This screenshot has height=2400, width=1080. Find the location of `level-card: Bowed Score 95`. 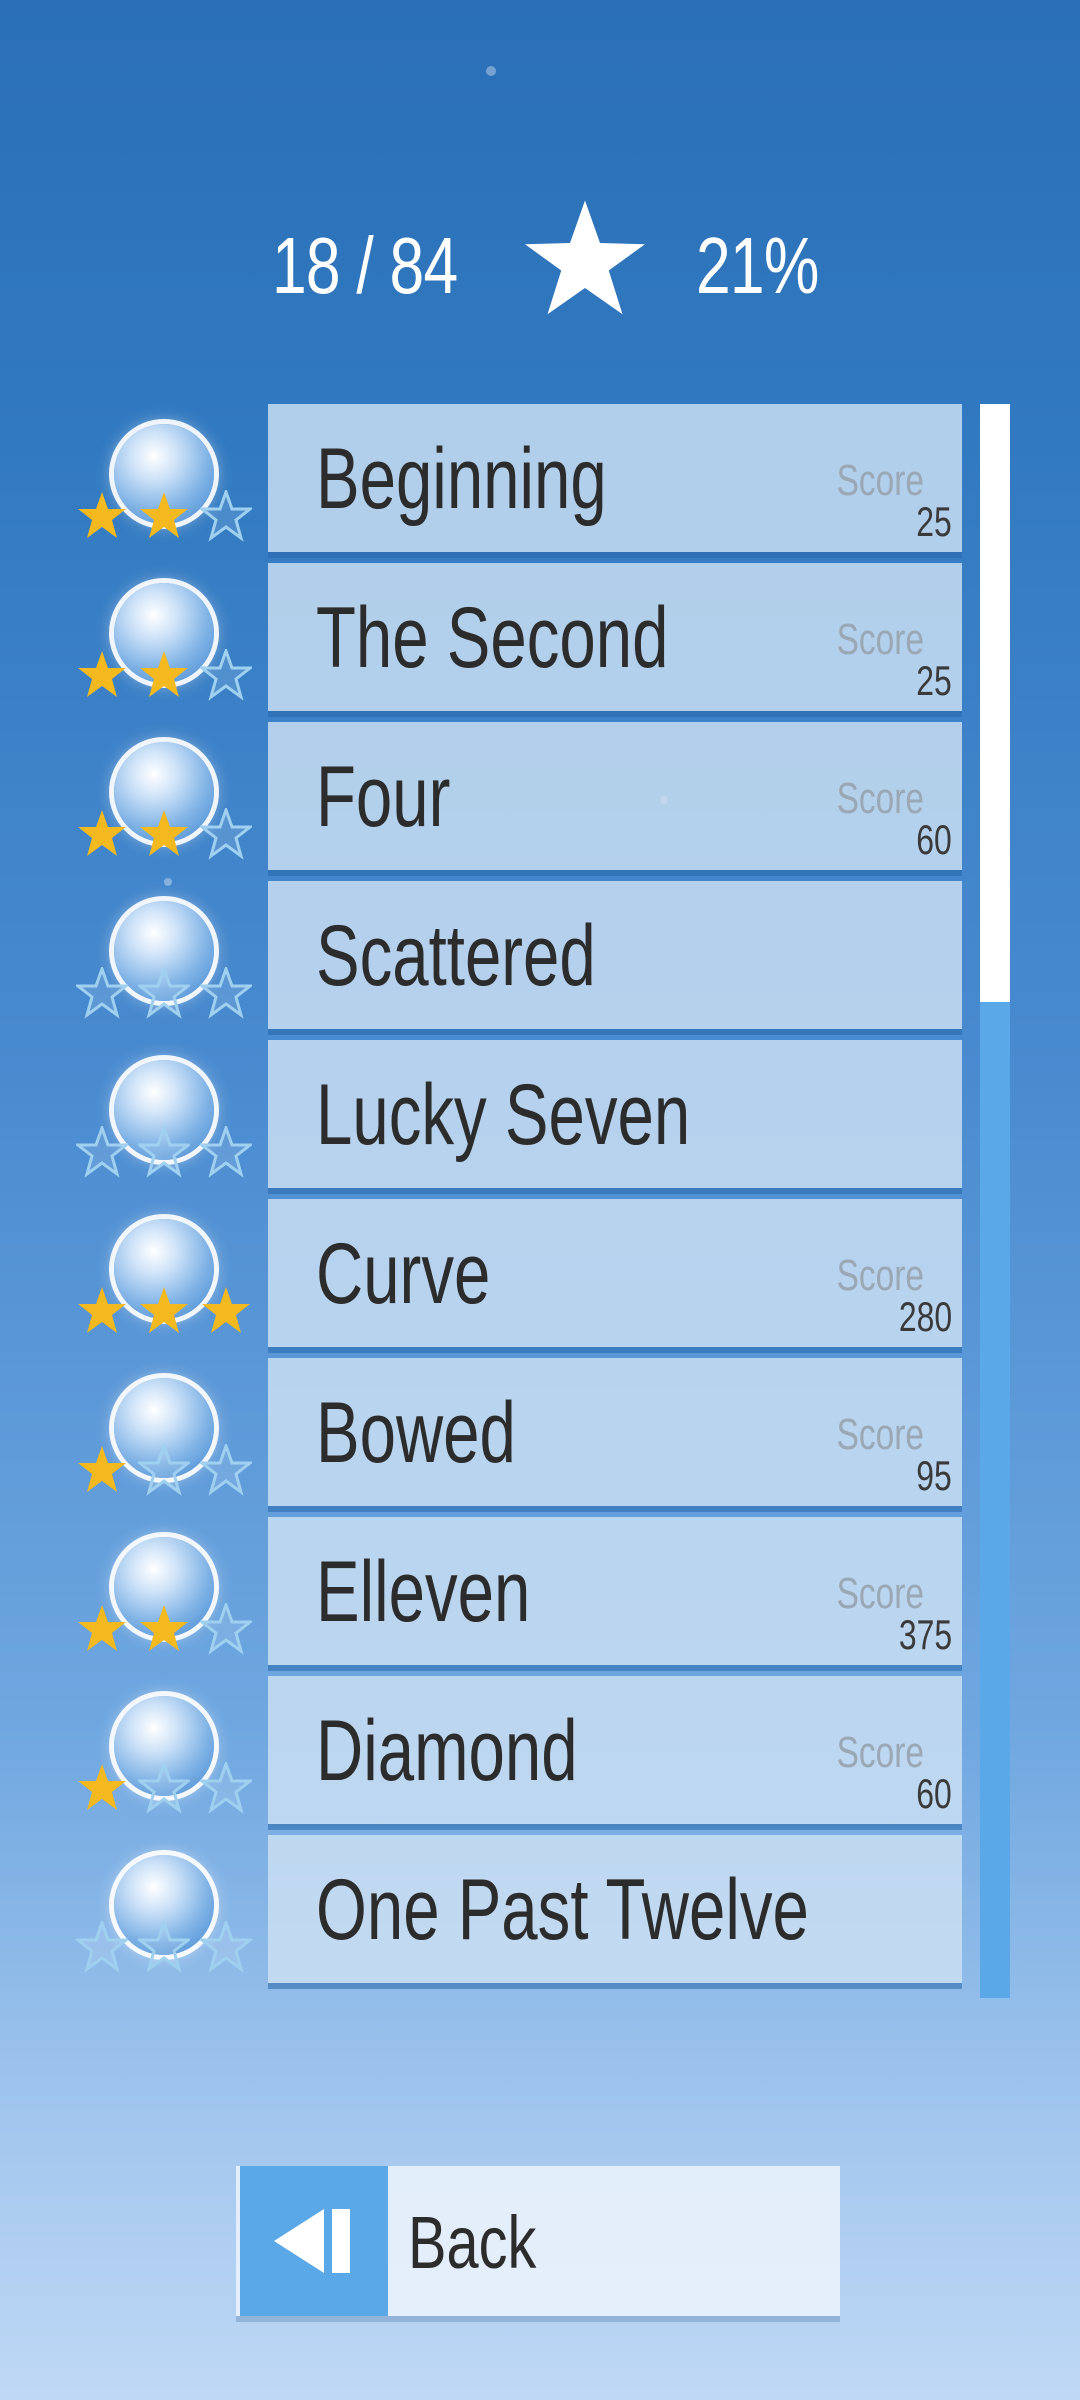

level-card: Bowed Score 95 is located at coordinates (615, 1432).